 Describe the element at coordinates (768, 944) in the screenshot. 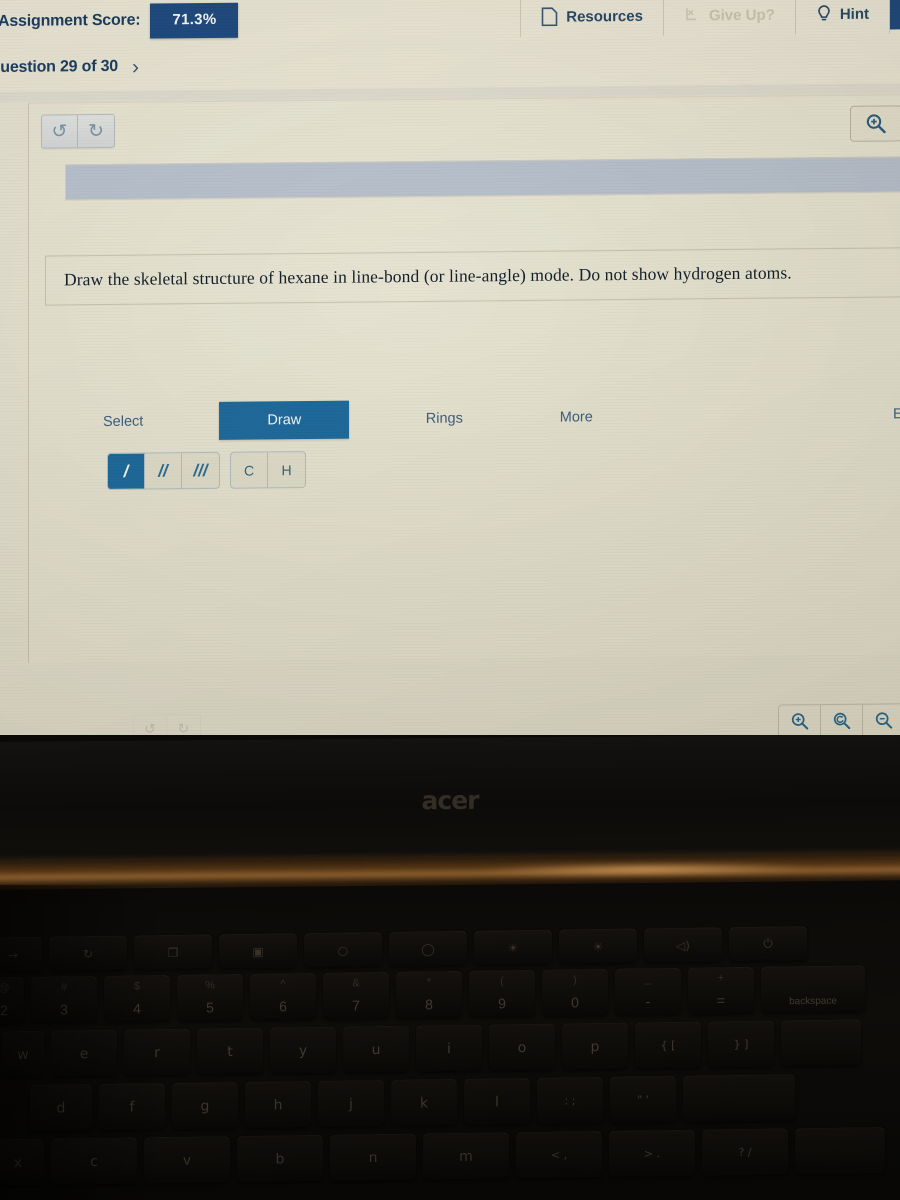

I see `key-power: ⏻` at that location.